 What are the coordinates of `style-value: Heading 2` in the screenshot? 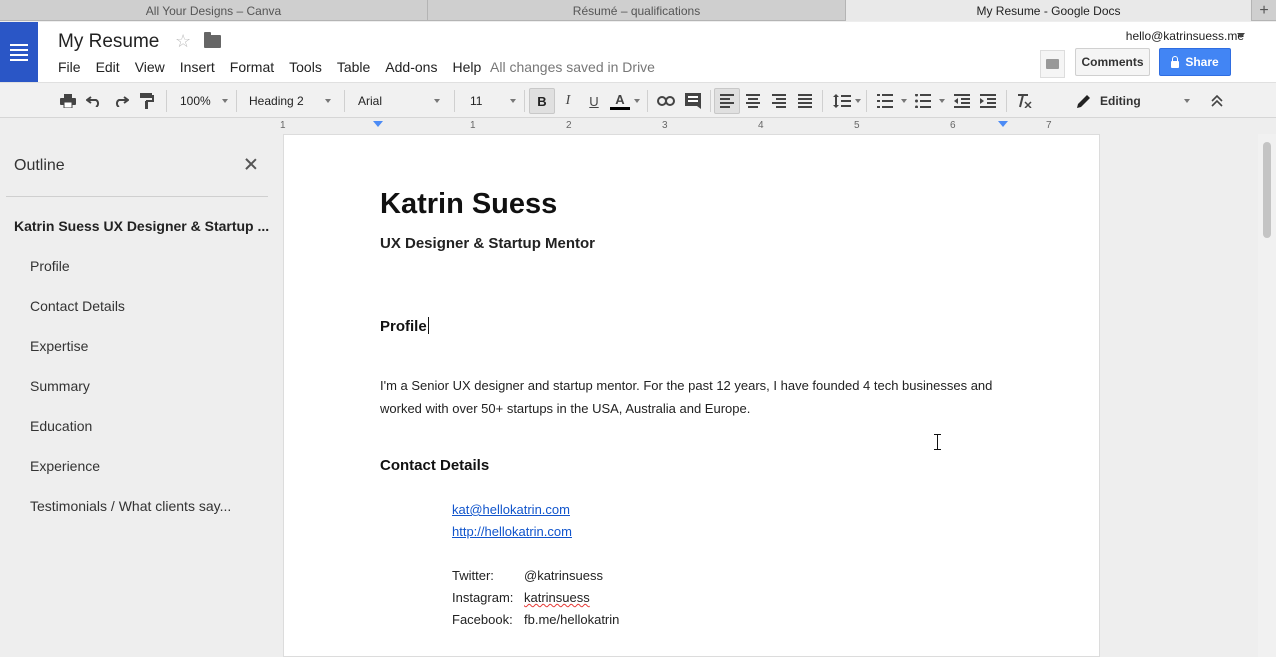 It's located at (276, 101).